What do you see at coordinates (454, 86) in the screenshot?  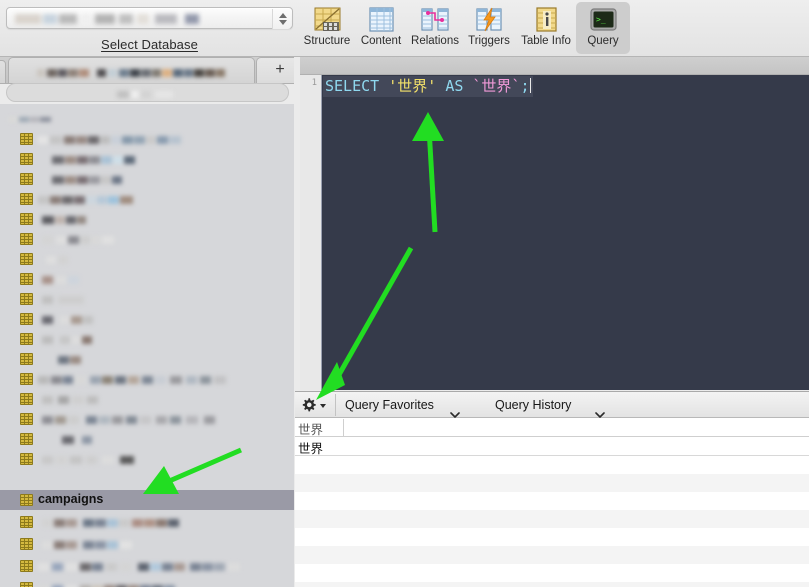 I see `sql-token-keyword-as: AS` at bounding box center [454, 86].